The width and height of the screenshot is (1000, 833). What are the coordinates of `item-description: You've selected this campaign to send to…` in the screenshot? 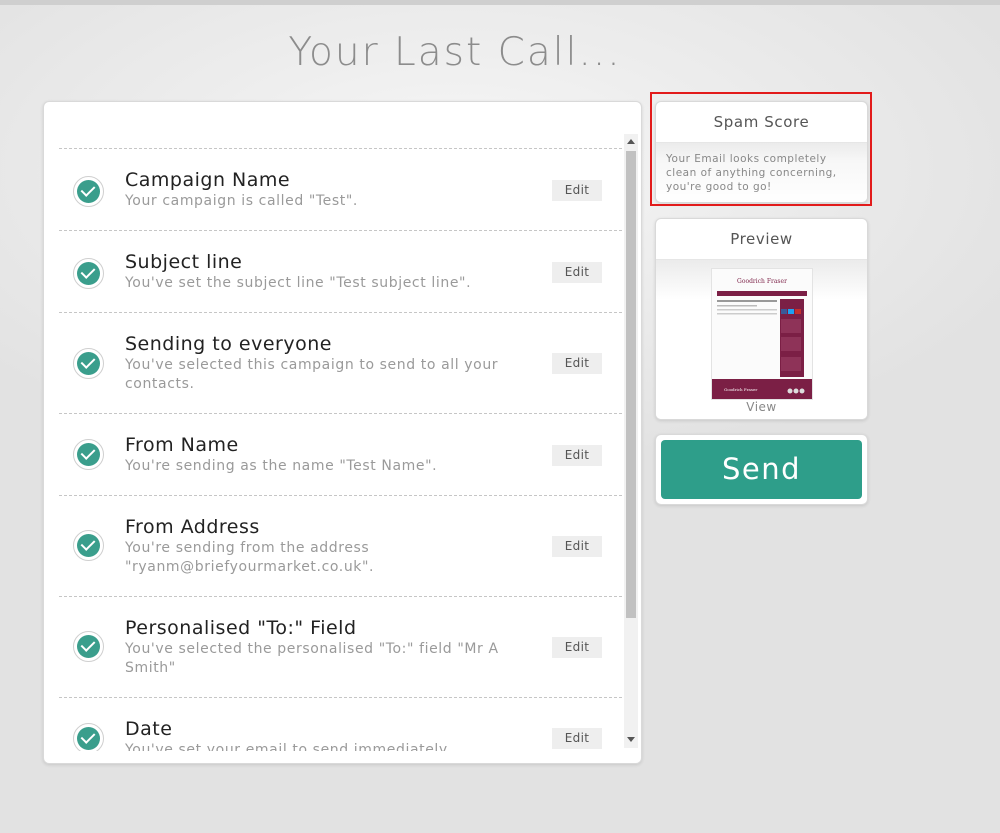 It's located at (312, 374).